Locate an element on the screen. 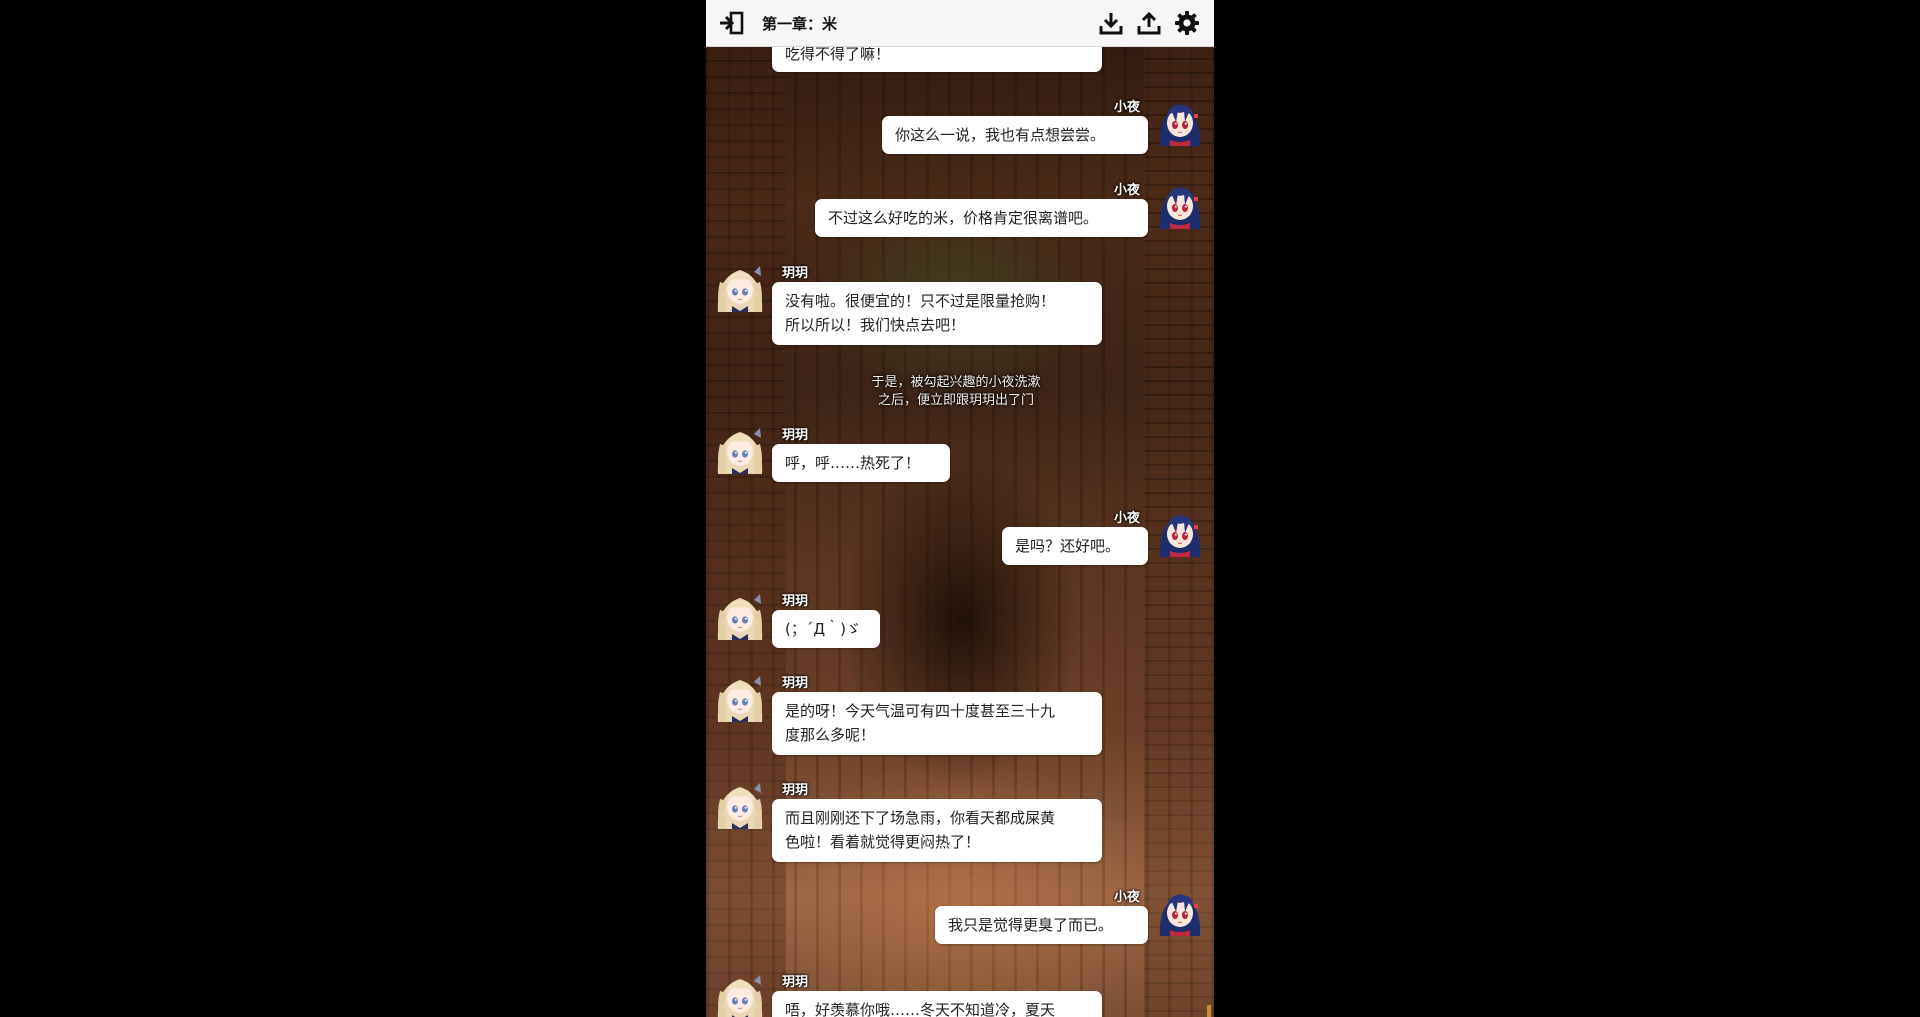 The image size is (1920, 1017). message-text: 吃得不得了嘛！ is located at coordinates (838, 54).